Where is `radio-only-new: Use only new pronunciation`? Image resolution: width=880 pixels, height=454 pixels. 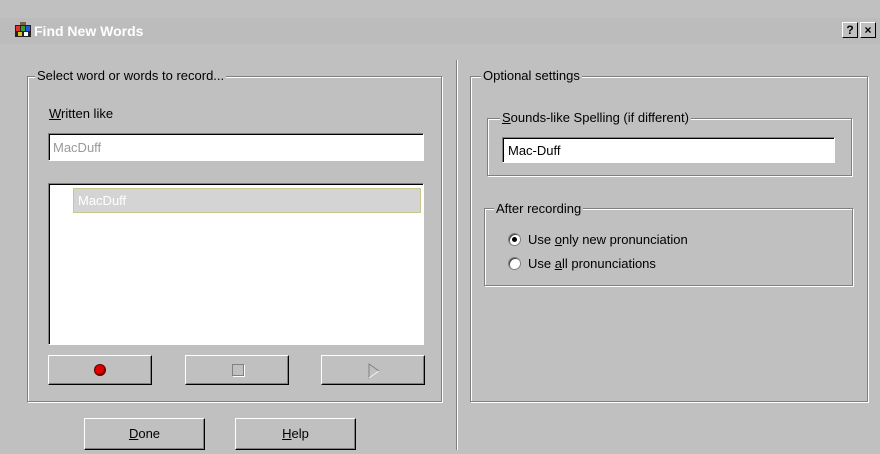
radio-only-new: Use only new pronunciation is located at coordinates (638, 240).